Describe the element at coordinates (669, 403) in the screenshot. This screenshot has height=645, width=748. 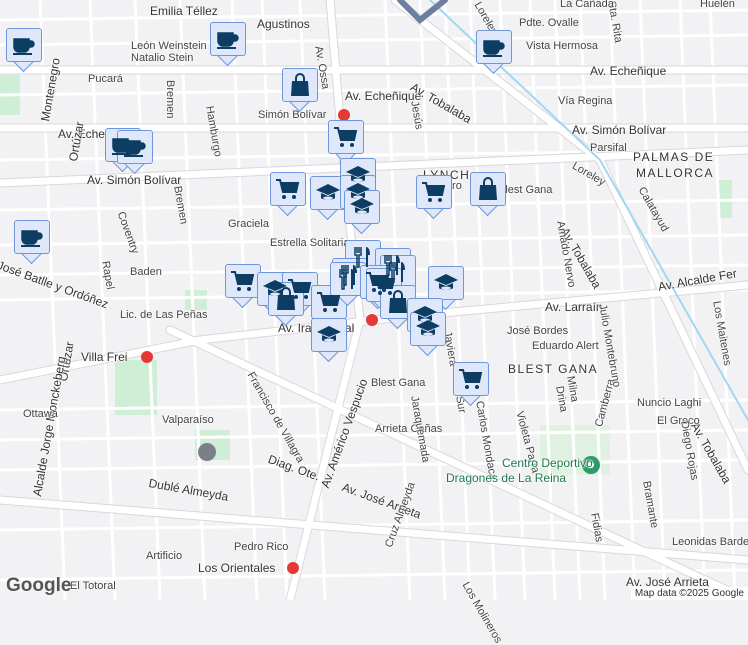
I see `street-label: Nuncio Laghi` at that location.